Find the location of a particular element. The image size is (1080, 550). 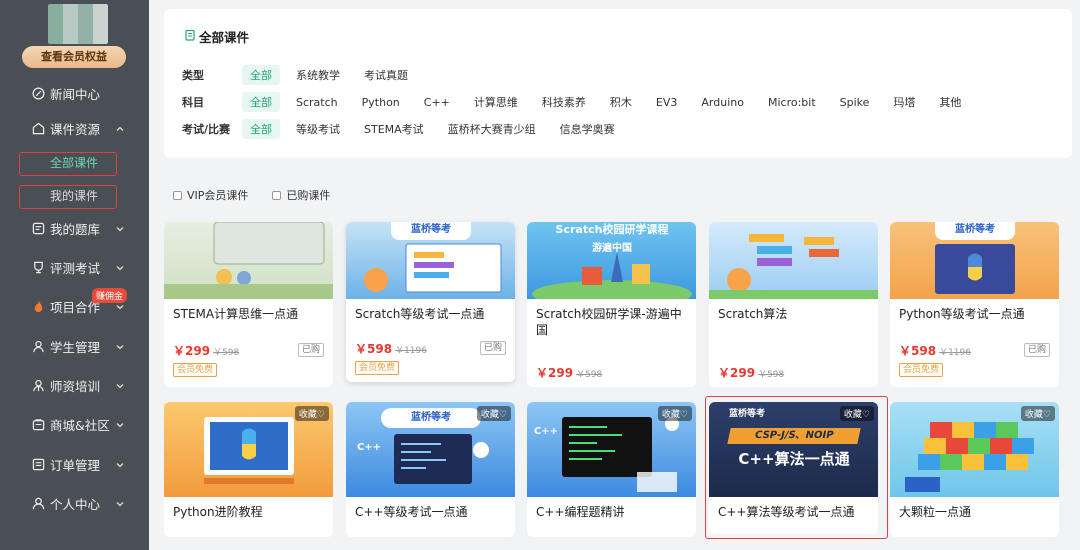

sidebar-item-label: 学生管理 is located at coordinates (75, 347).